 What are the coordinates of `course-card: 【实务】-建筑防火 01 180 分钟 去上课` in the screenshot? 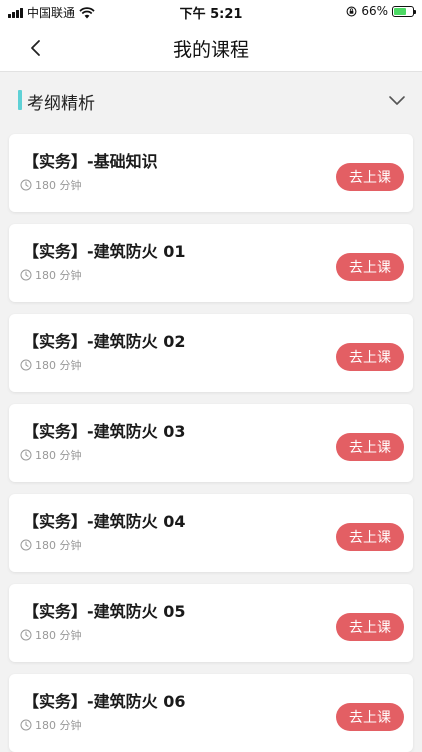 It's located at (211, 263).